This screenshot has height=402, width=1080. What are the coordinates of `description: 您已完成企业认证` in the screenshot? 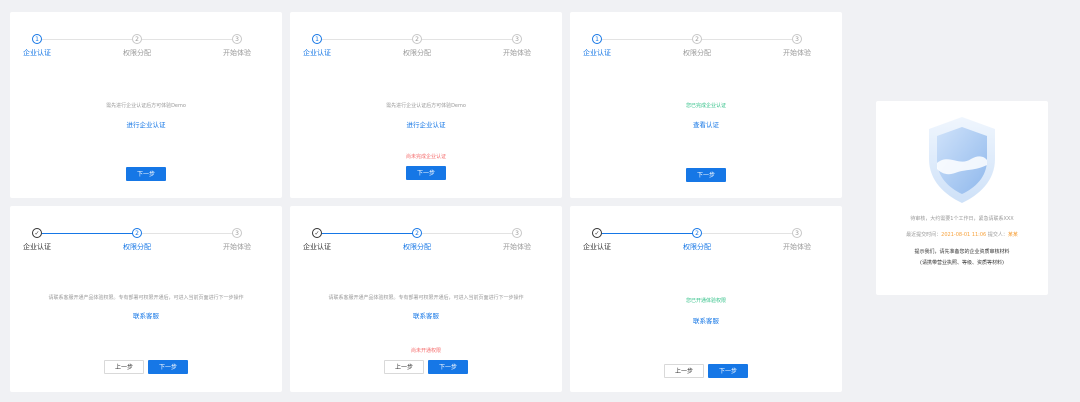 It's located at (705, 106).